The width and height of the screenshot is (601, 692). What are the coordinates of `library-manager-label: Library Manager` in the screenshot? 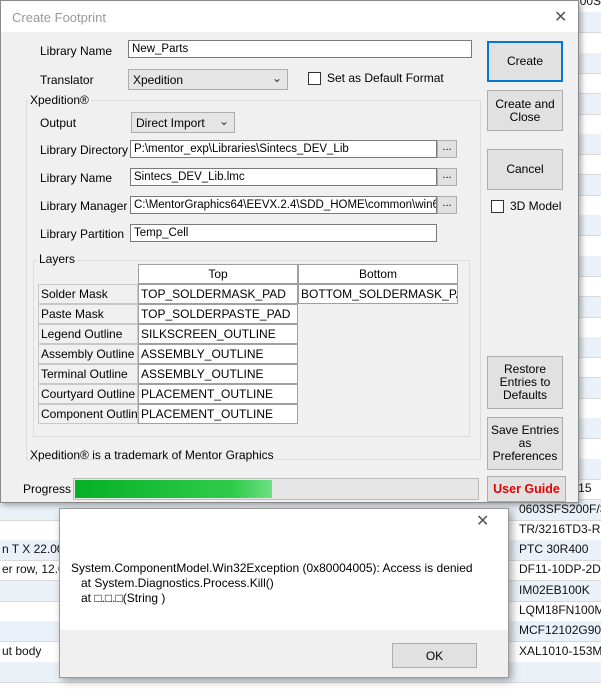 It's located at (84, 206).